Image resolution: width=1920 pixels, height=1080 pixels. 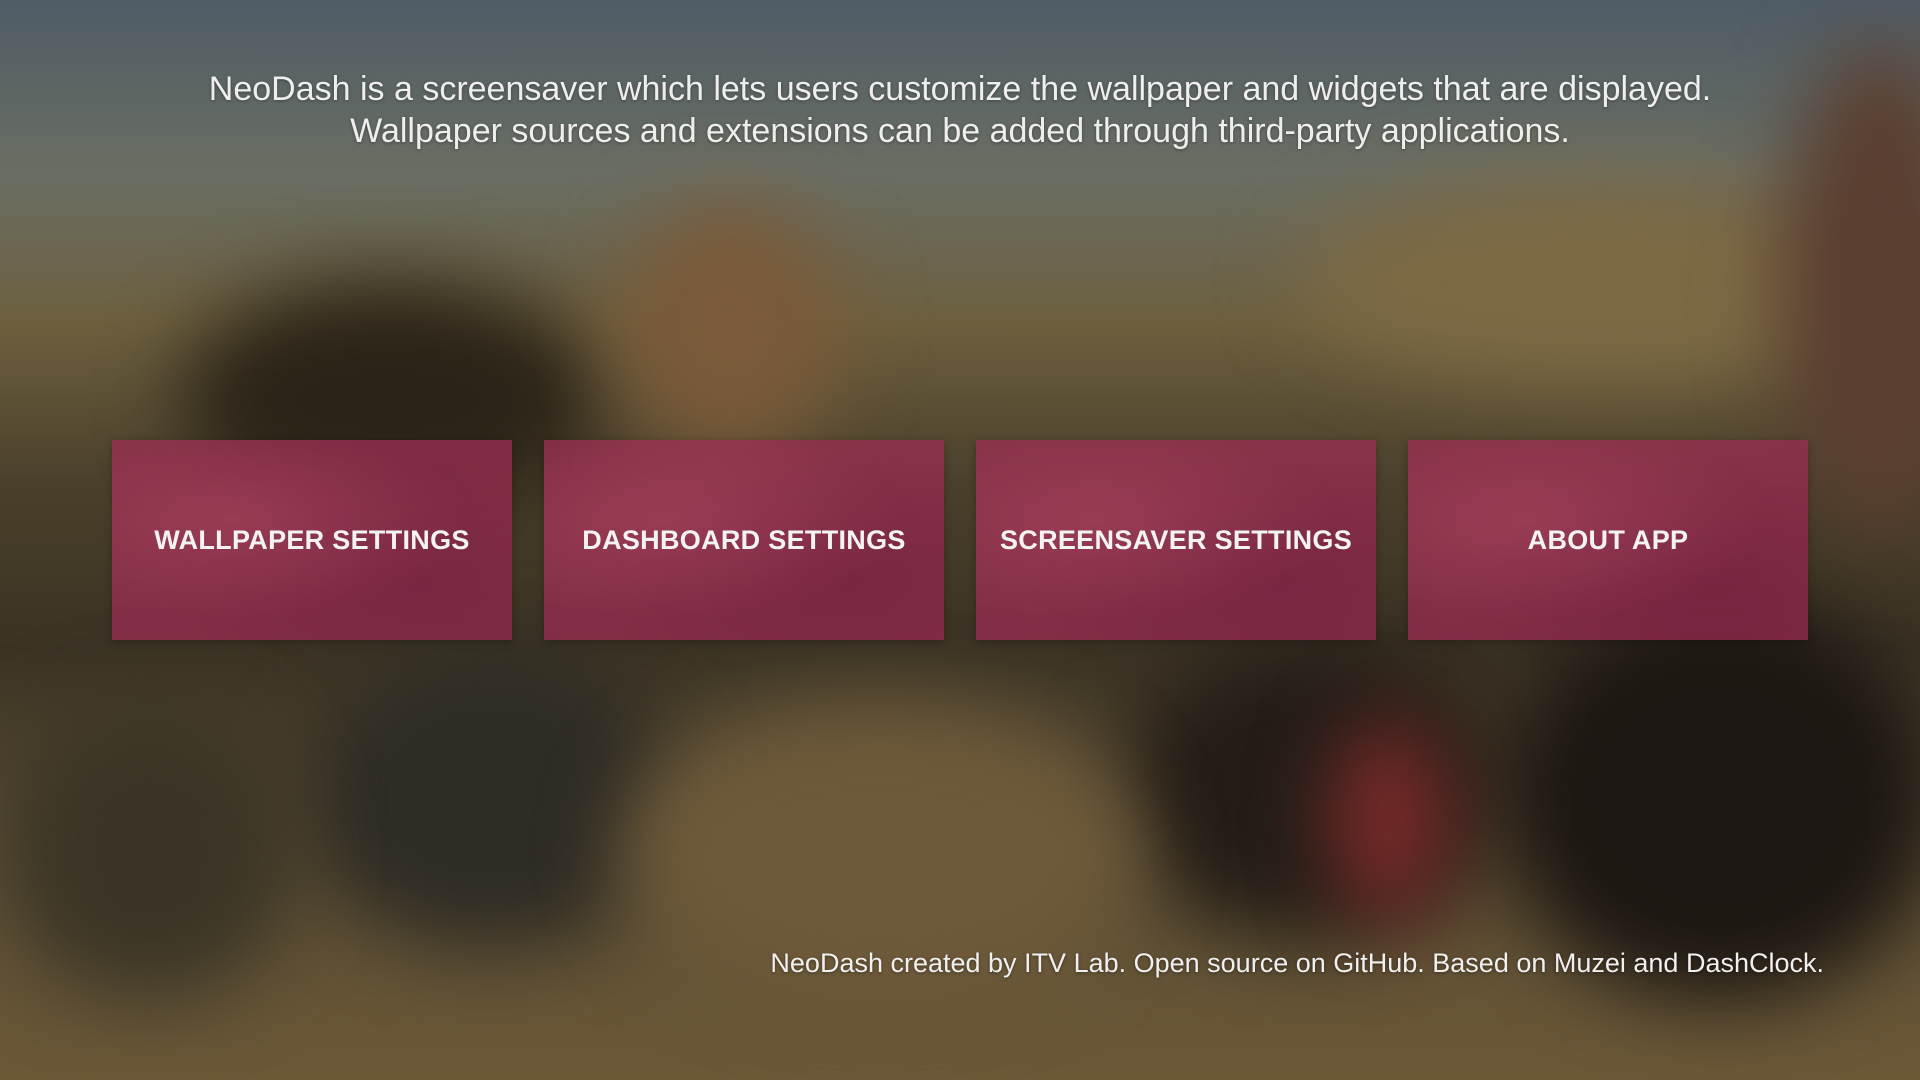 I want to click on dashboard-settings-label: DASHBOARD SETTINGS, so click(x=744, y=539).